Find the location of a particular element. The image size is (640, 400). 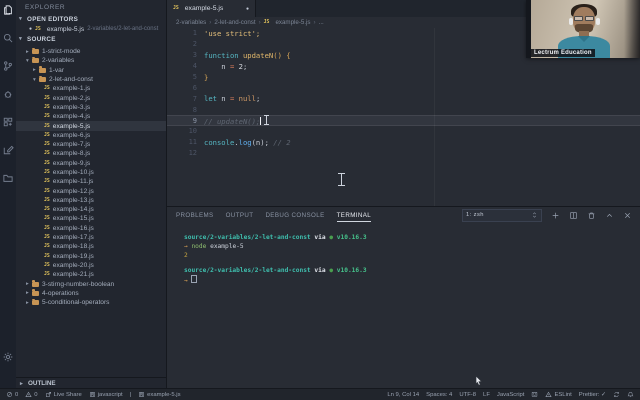

tree-item-3-stirng-number-boolean: ▸ 3-stirng-number-boolean is located at coordinates (91, 283).